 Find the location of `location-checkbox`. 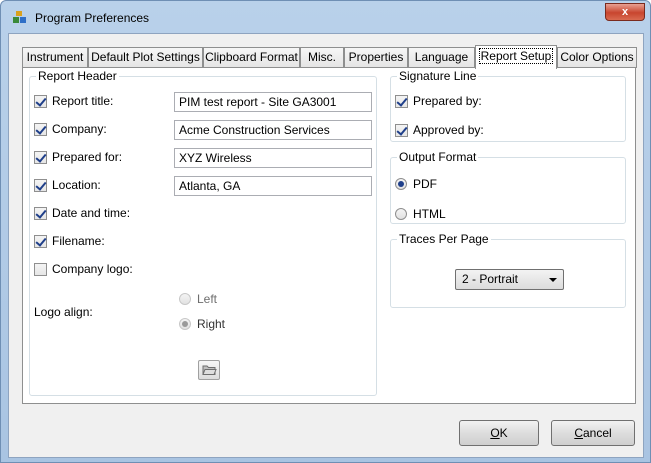

location-checkbox is located at coordinates (40, 185).